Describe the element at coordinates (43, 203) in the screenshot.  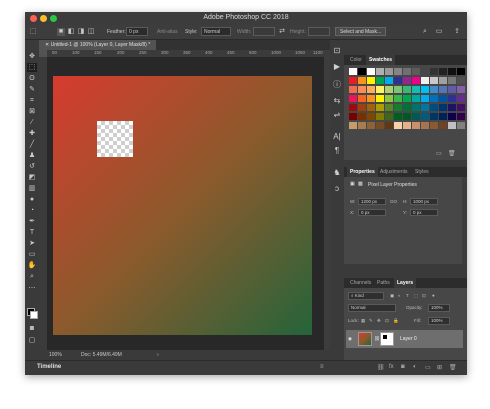
I see `vertical-ruler` at that location.